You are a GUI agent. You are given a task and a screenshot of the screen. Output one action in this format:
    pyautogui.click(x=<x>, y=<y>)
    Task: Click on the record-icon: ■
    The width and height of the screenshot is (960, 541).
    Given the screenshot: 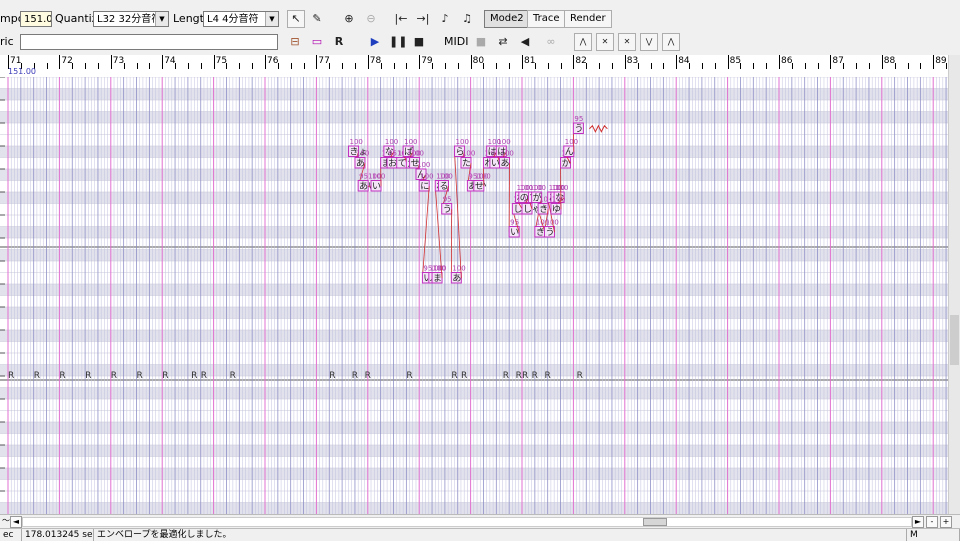 What is the action you would take?
    pyautogui.click(x=481, y=42)
    